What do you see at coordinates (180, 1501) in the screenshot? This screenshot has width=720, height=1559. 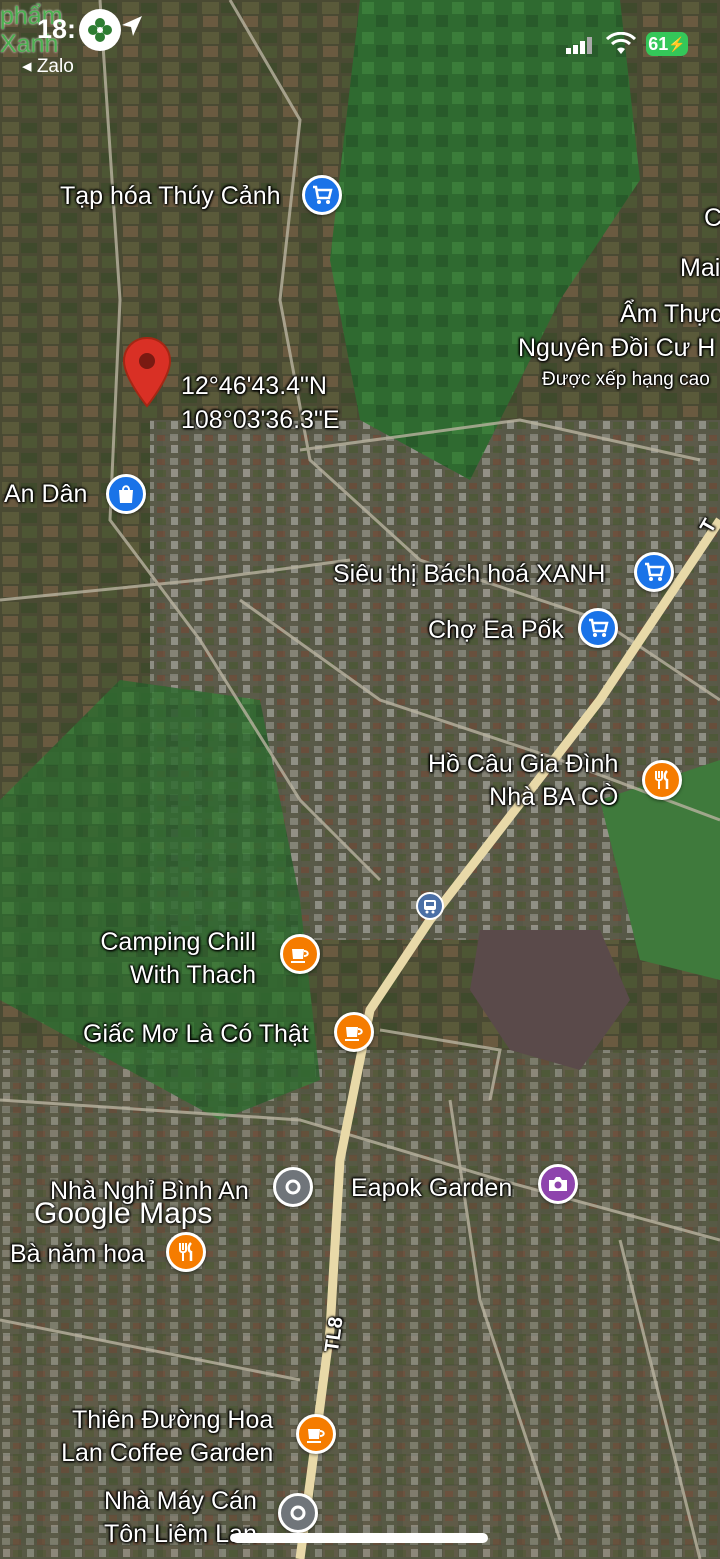 I see `place-name-line1: Nhà Máy Cán` at bounding box center [180, 1501].